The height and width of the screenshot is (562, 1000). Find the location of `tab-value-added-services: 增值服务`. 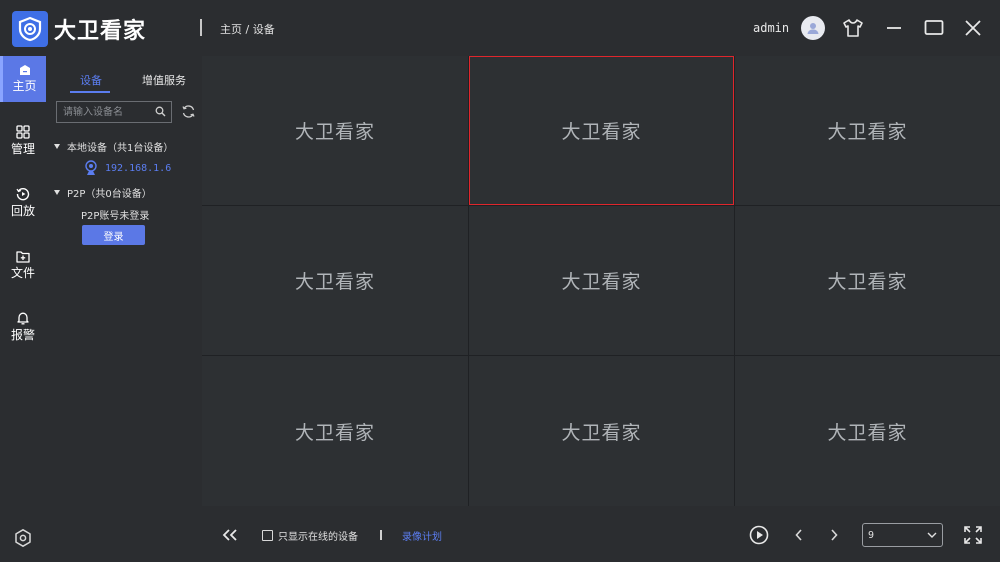

tab-value-added-services: 增值服务 is located at coordinates (164, 80).